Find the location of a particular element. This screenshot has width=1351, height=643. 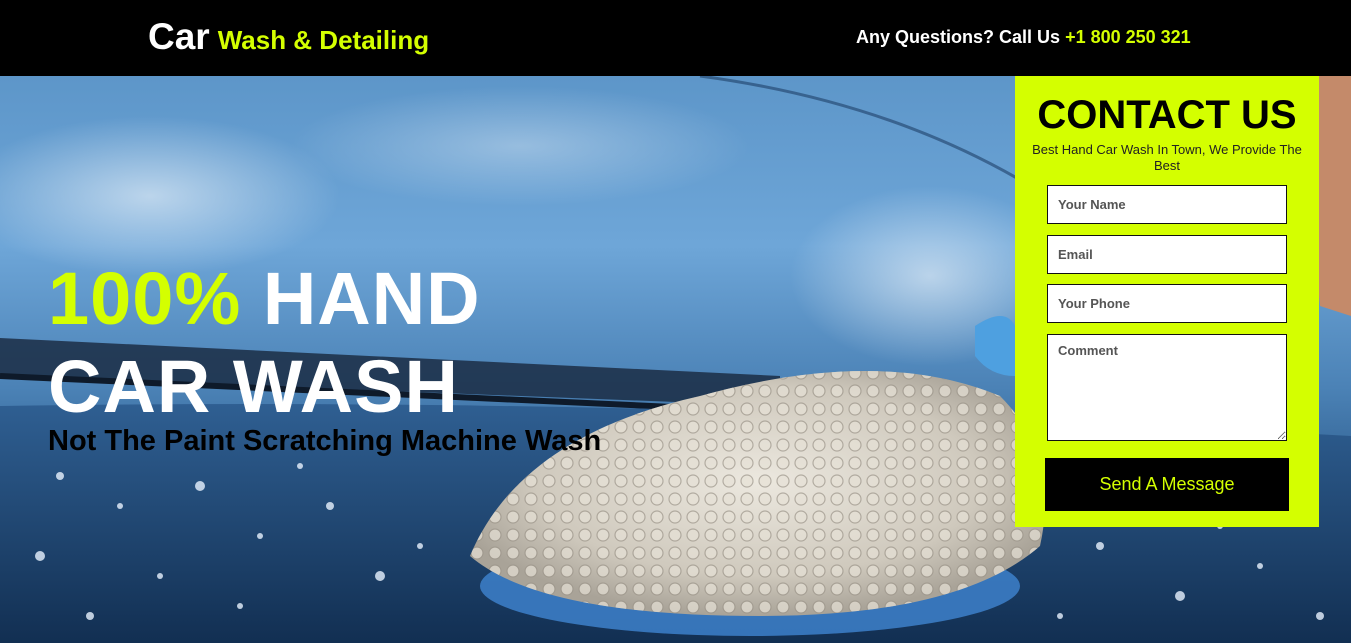

hero-tagline: Not The Paint Scratching Machine Wash is located at coordinates (325, 441).